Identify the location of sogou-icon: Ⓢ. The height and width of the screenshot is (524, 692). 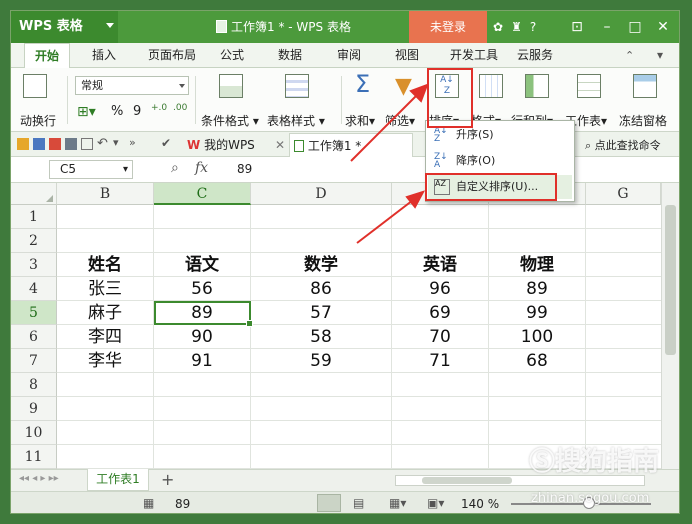
(541, 462).